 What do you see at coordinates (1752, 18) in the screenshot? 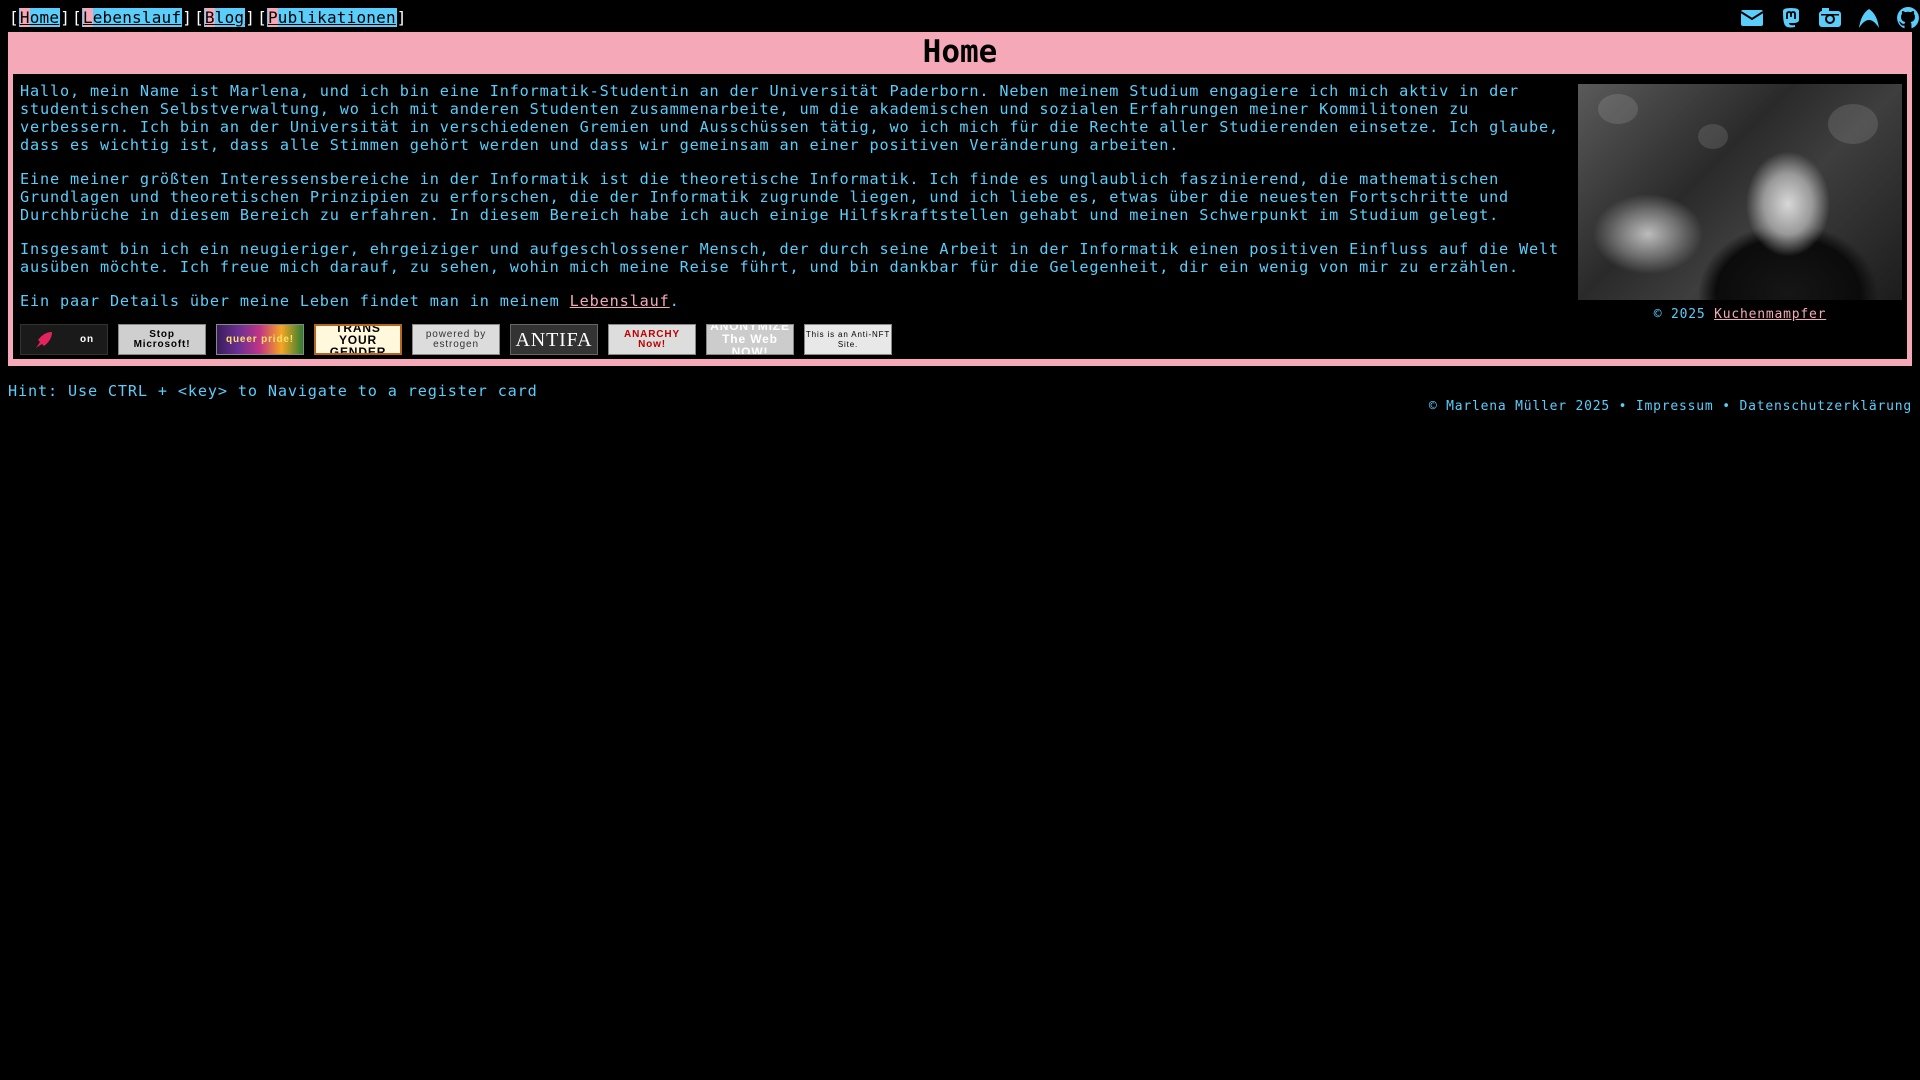
I see `envelope-icon` at bounding box center [1752, 18].